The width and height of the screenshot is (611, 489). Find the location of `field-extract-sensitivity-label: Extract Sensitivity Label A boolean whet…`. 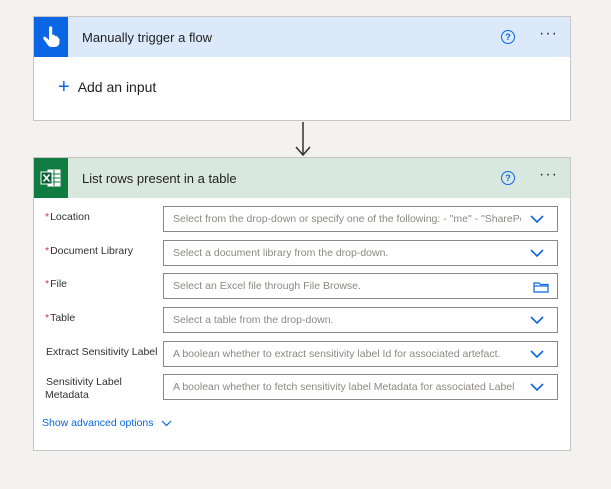

field-extract-sensitivity-label: Extract Sensitivity Label A boolean whet… is located at coordinates (302, 355).